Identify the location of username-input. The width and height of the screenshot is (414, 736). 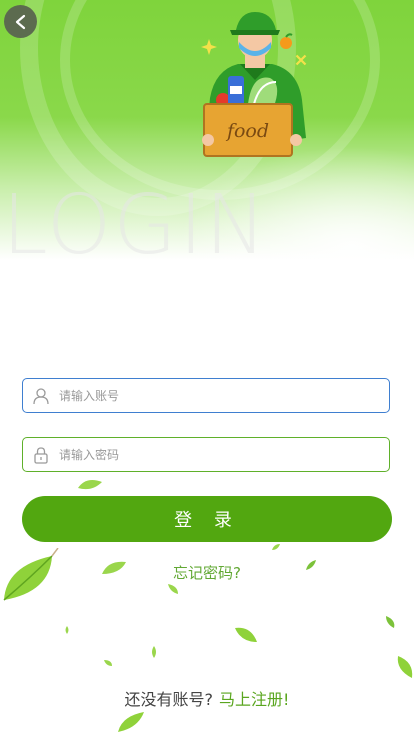
(223, 395).